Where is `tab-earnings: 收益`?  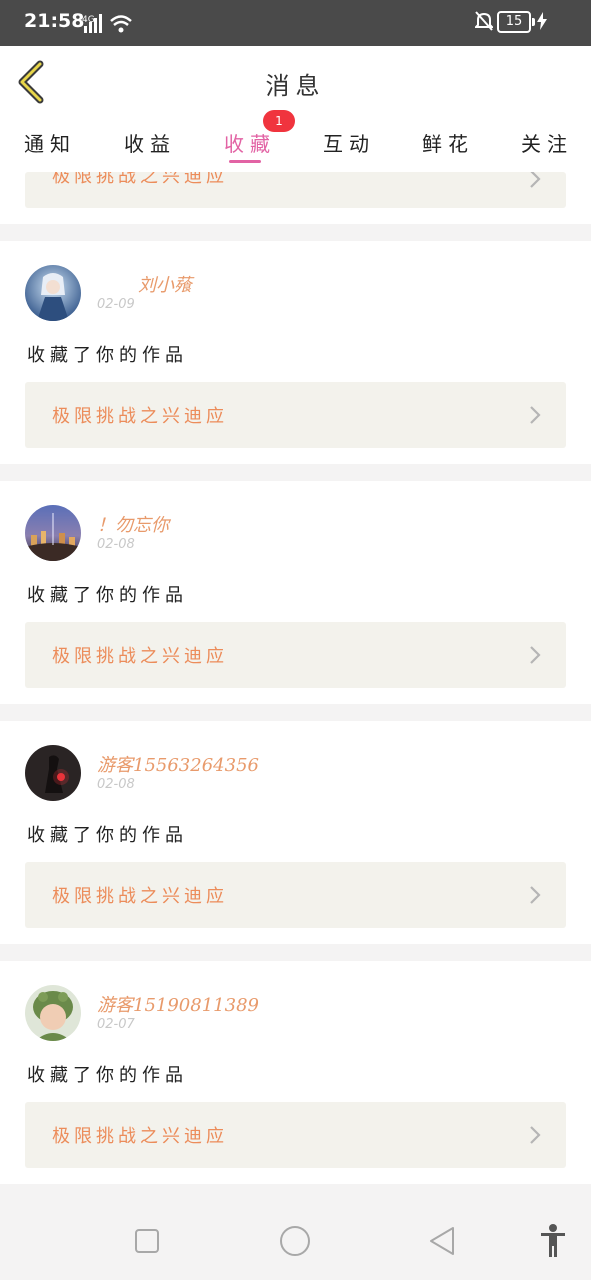 tab-earnings: 收益 is located at coordinates (150, 142).